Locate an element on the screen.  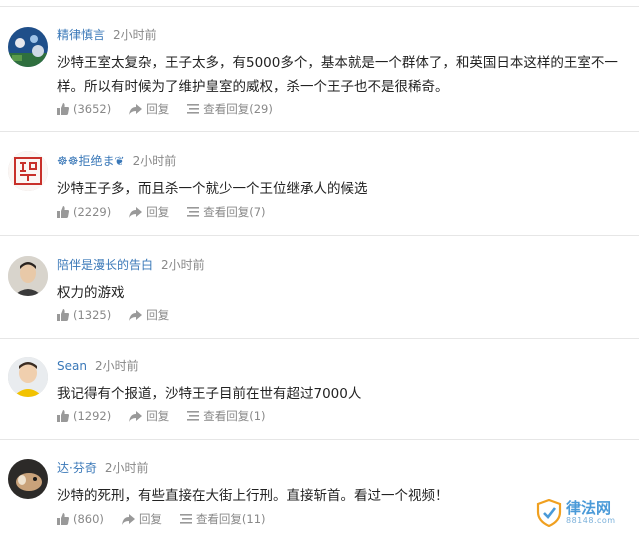
comment-text: 沙特王子多，而且杀一个就少一个王位继承人的候选 is located at coordinates (212, 189).